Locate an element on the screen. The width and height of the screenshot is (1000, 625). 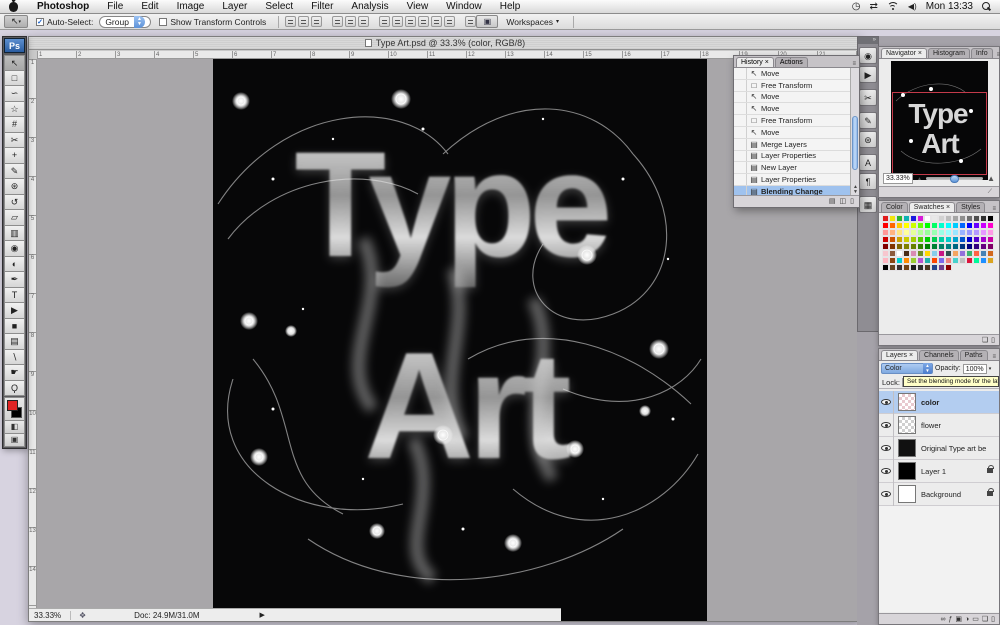
eyedropper-tool: ∖ is located at coordinates (14, 357).